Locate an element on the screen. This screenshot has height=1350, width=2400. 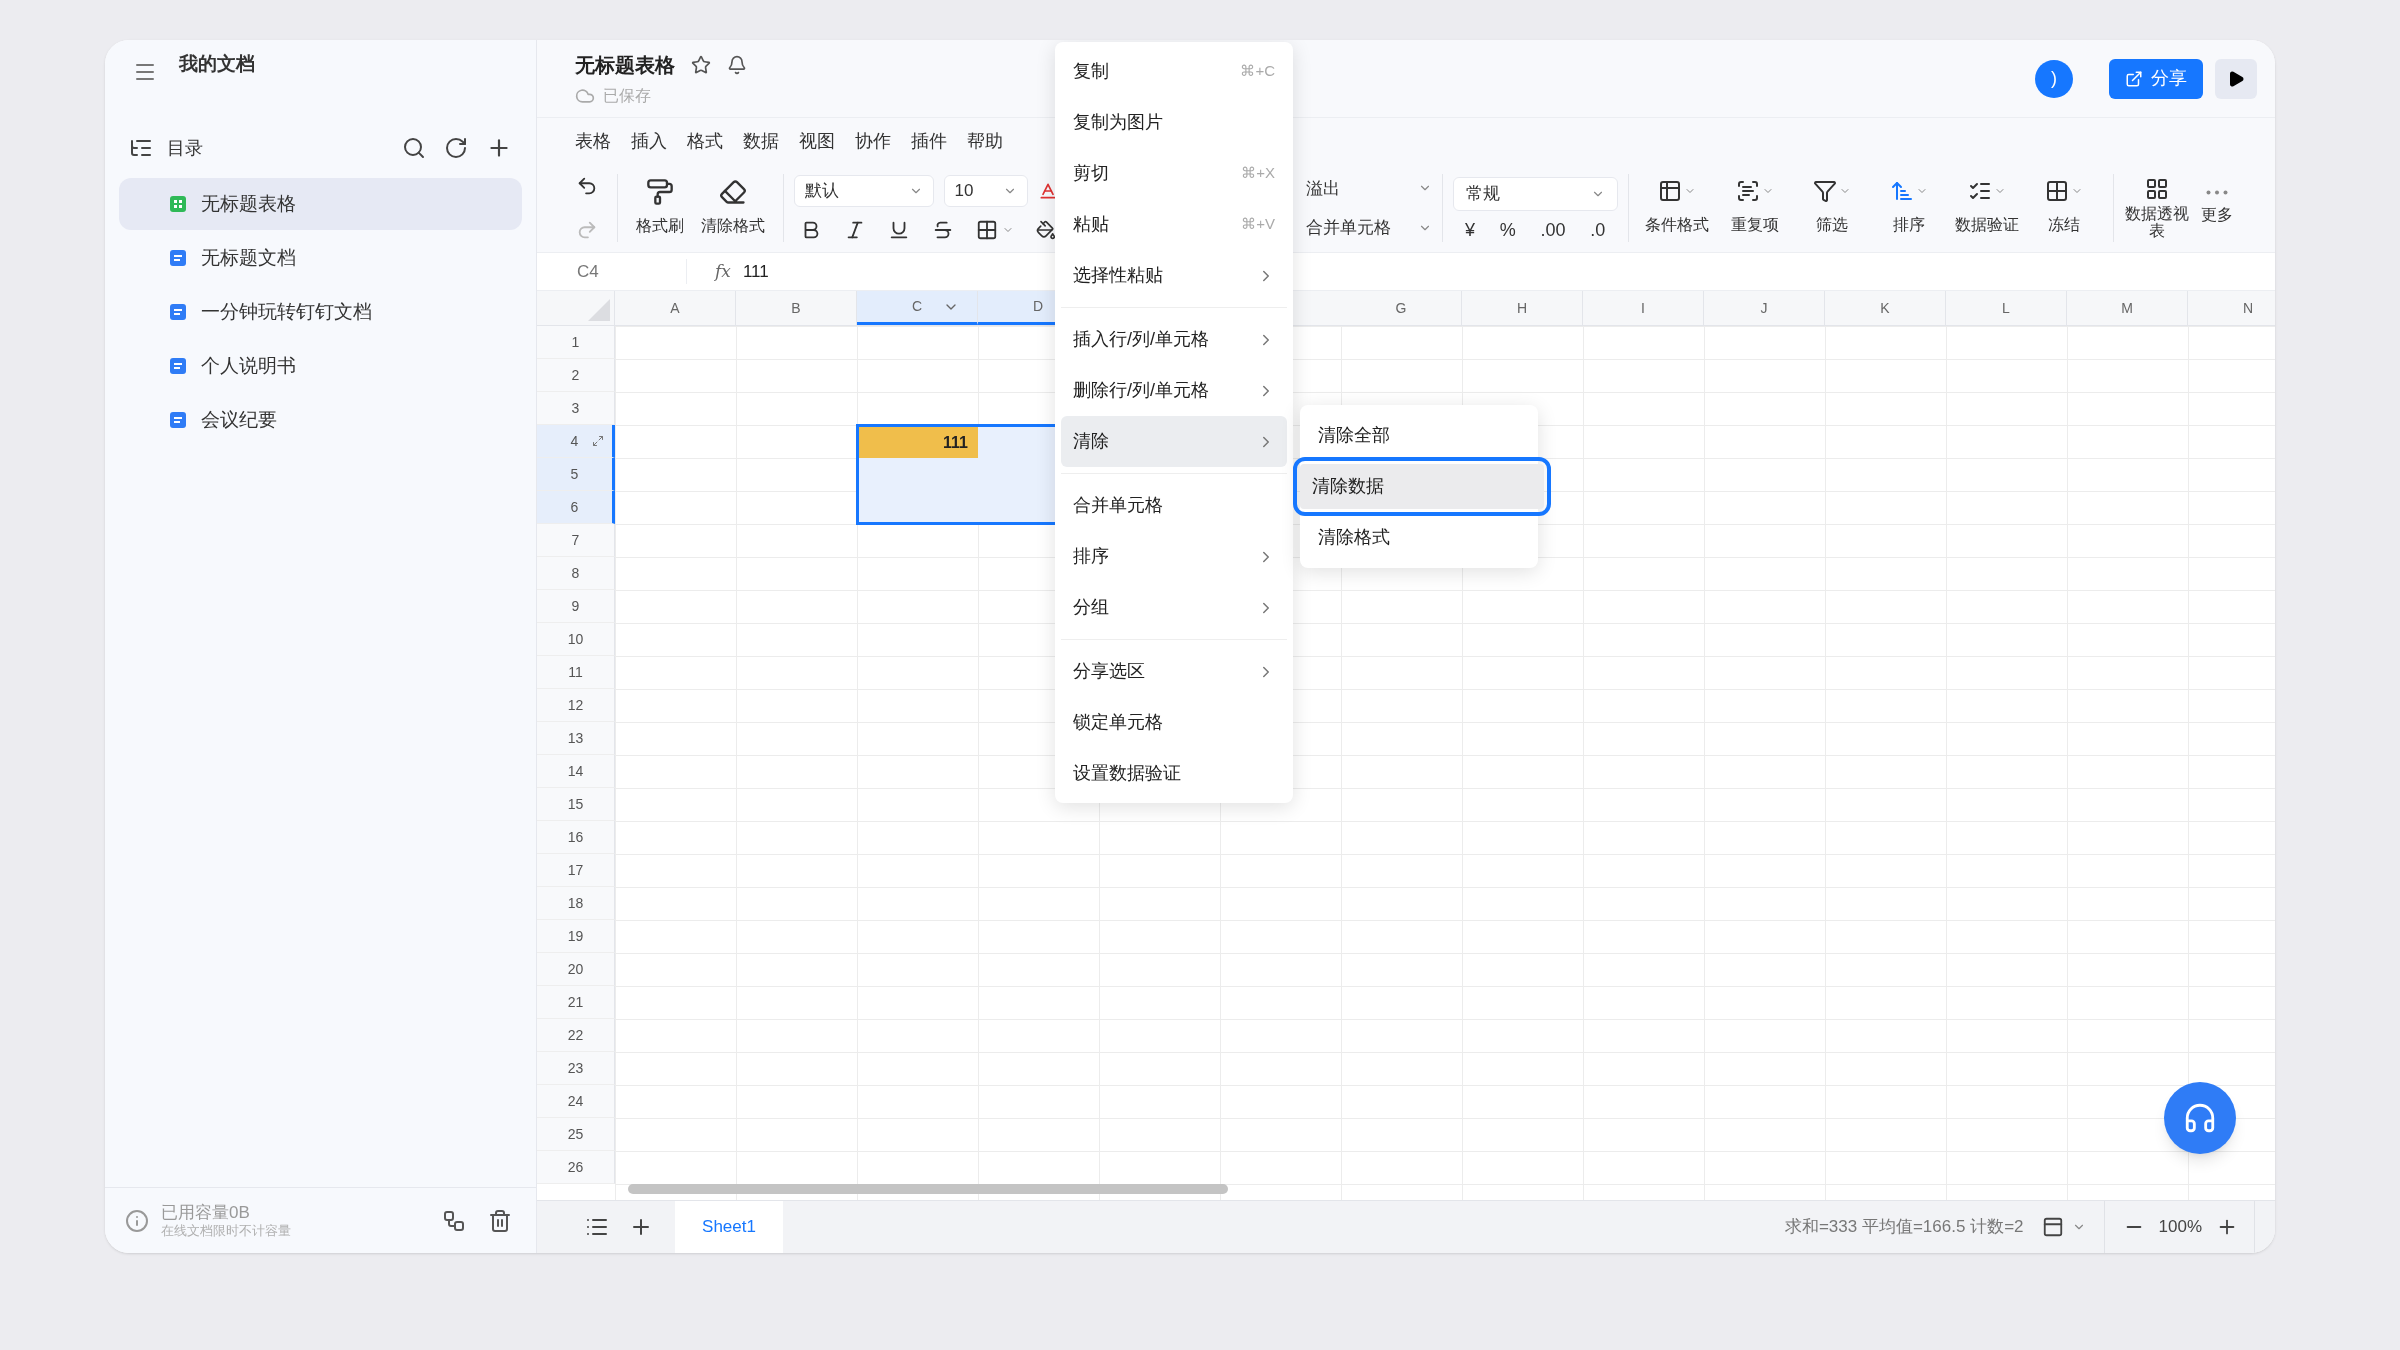
menu-item: 排序 is located at coordinates (1174, 556).